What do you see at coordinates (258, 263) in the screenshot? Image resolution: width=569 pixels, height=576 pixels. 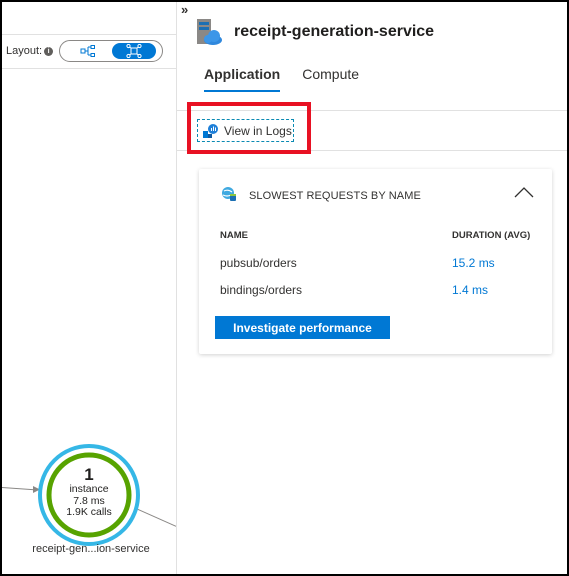 I see `request-name: pubsub/orders` at bounding box center [258, 263].